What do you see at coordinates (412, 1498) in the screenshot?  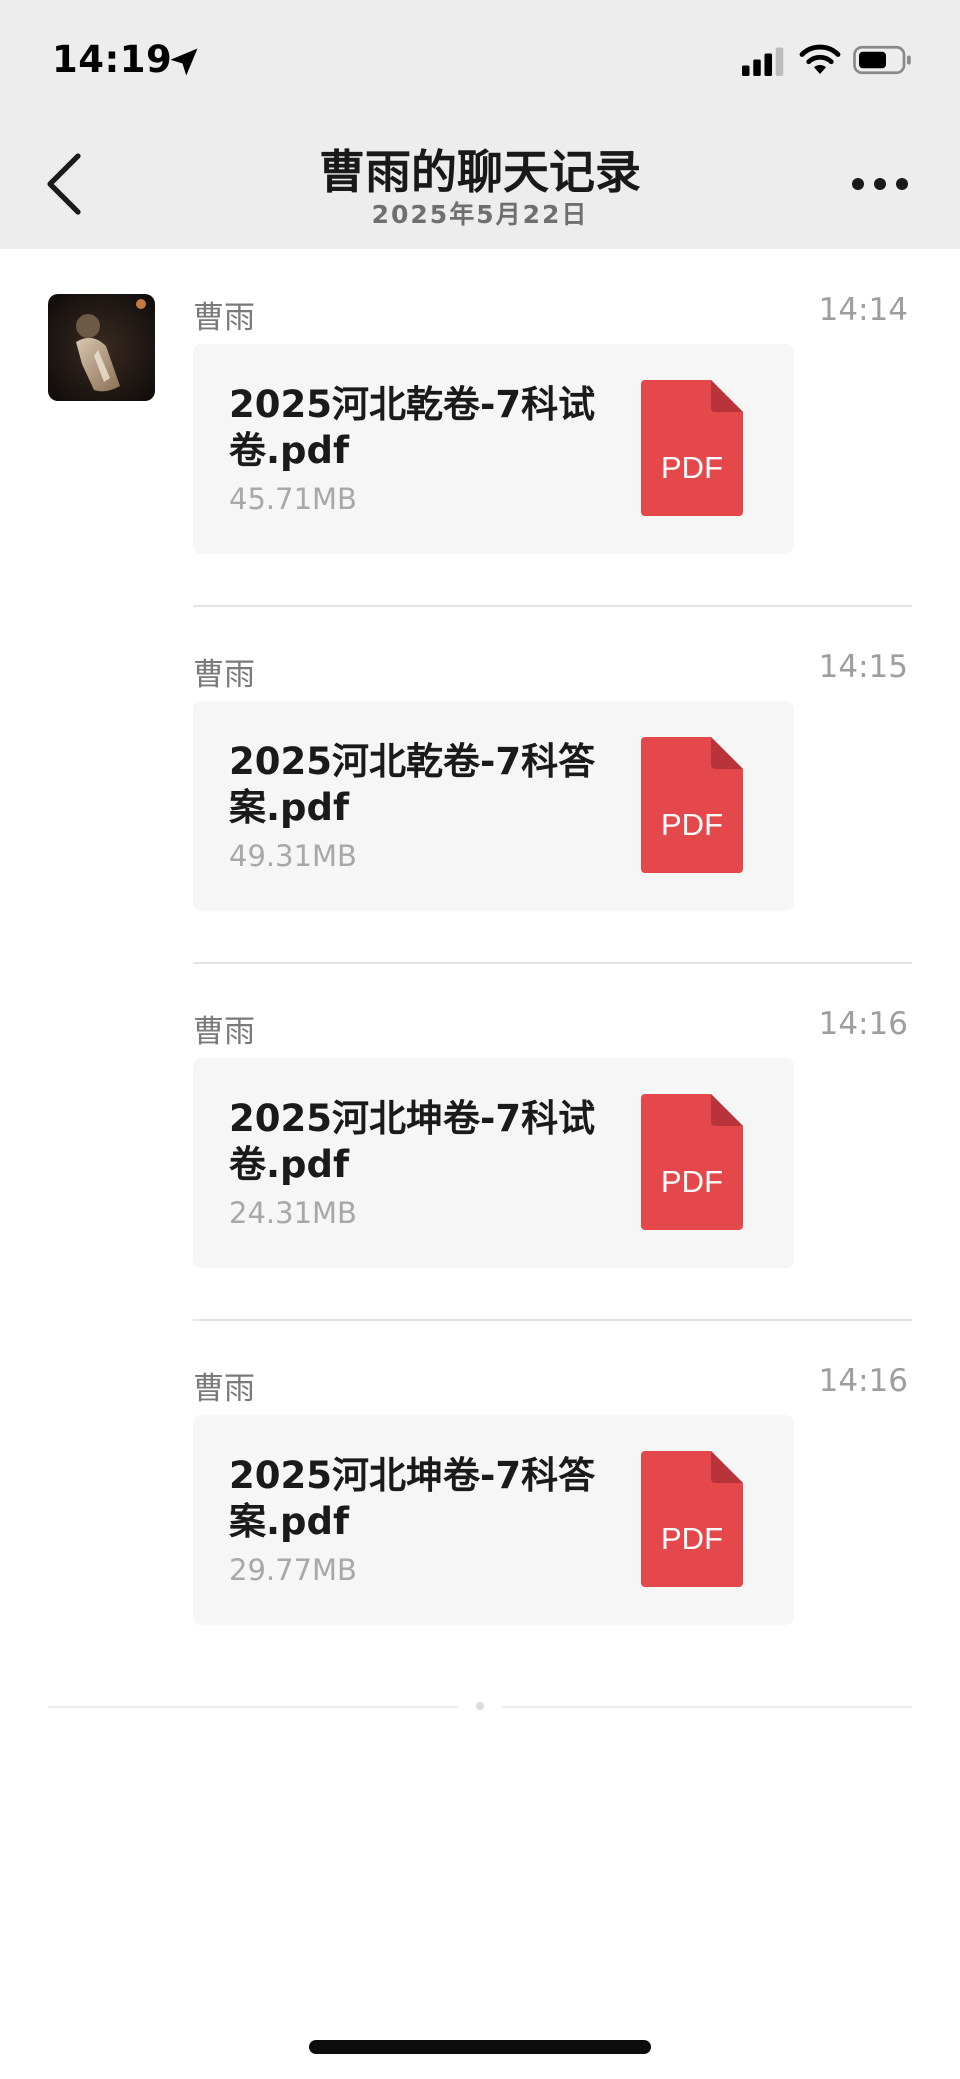 I see `file-name: 2025河北坤卷-7科答案.pdf` at bounding box center [412, 1498].